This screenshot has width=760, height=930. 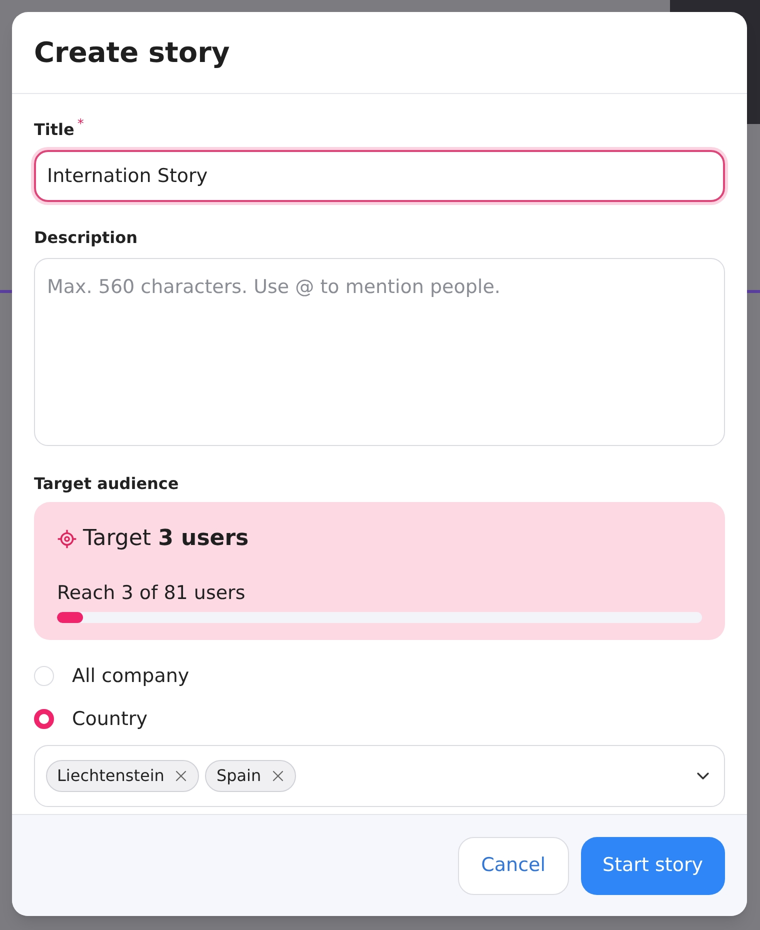 I want to click on dialog-title: Create story, so click(x=132, y=52).